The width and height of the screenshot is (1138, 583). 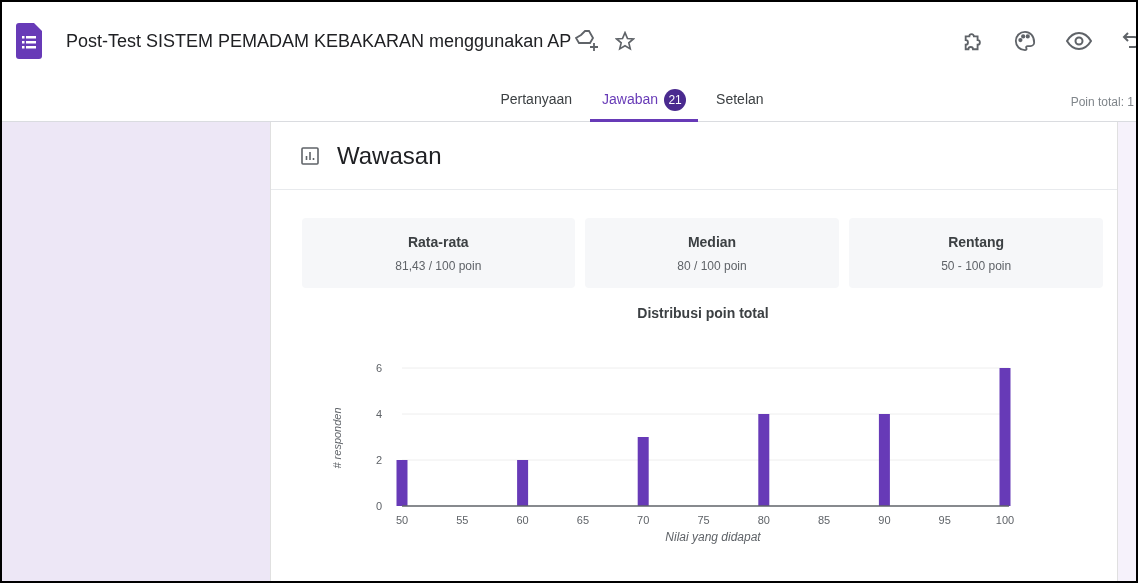 I want to click on chart-title: Distribusi poin total, so click(x=703, y=313).